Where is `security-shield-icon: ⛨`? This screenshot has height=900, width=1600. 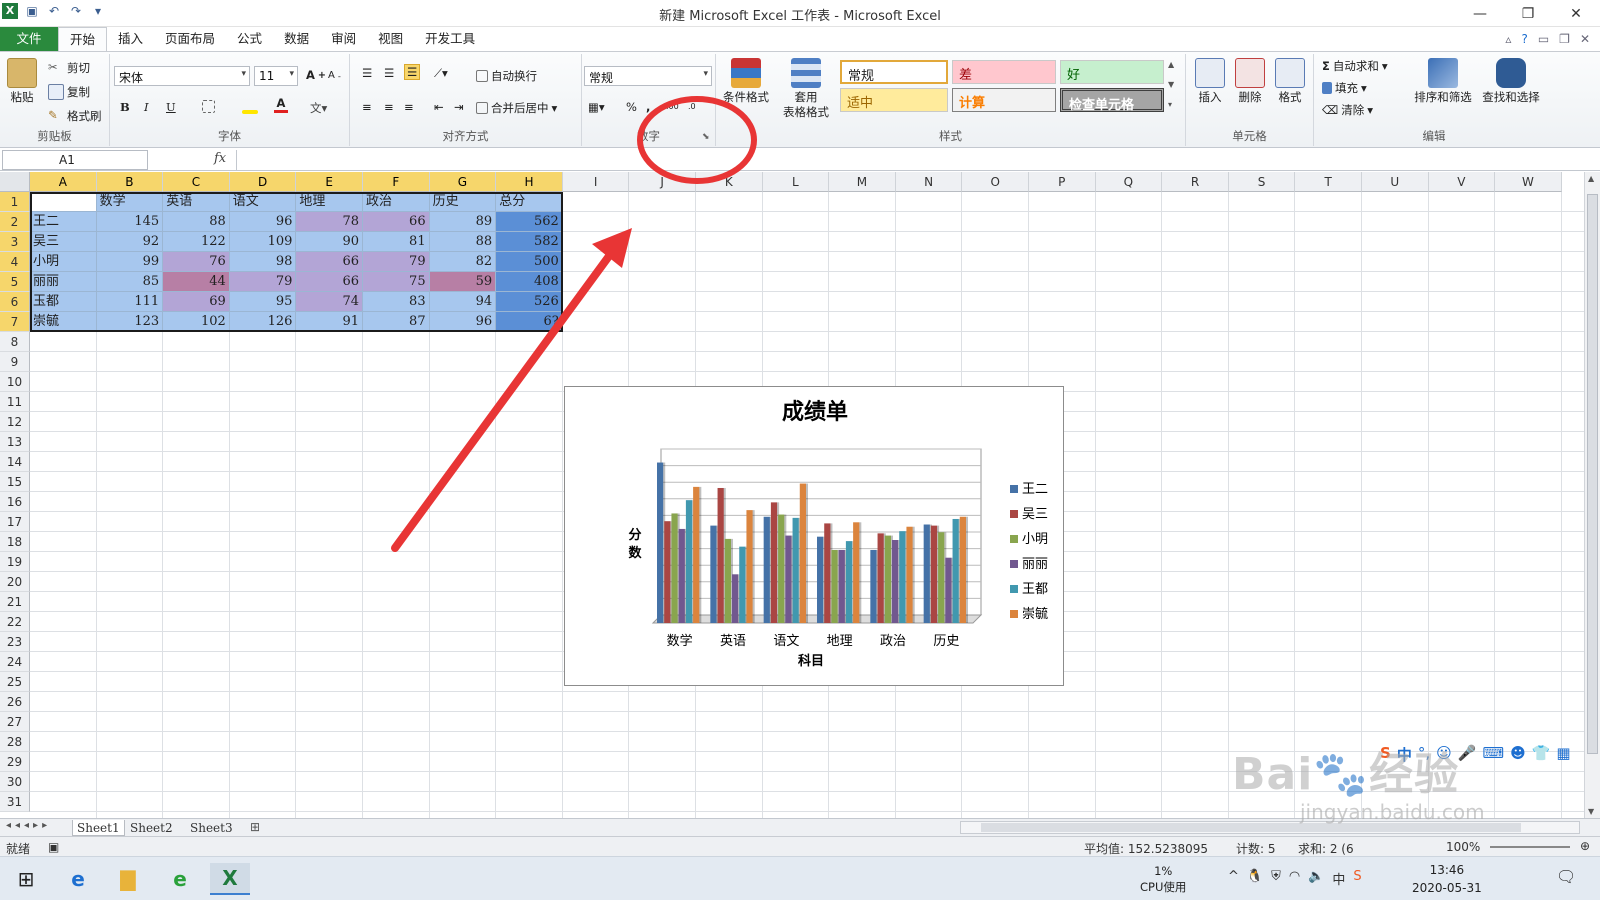
security-shield-icon: ⛨ is located at coordinates (1276, 878).